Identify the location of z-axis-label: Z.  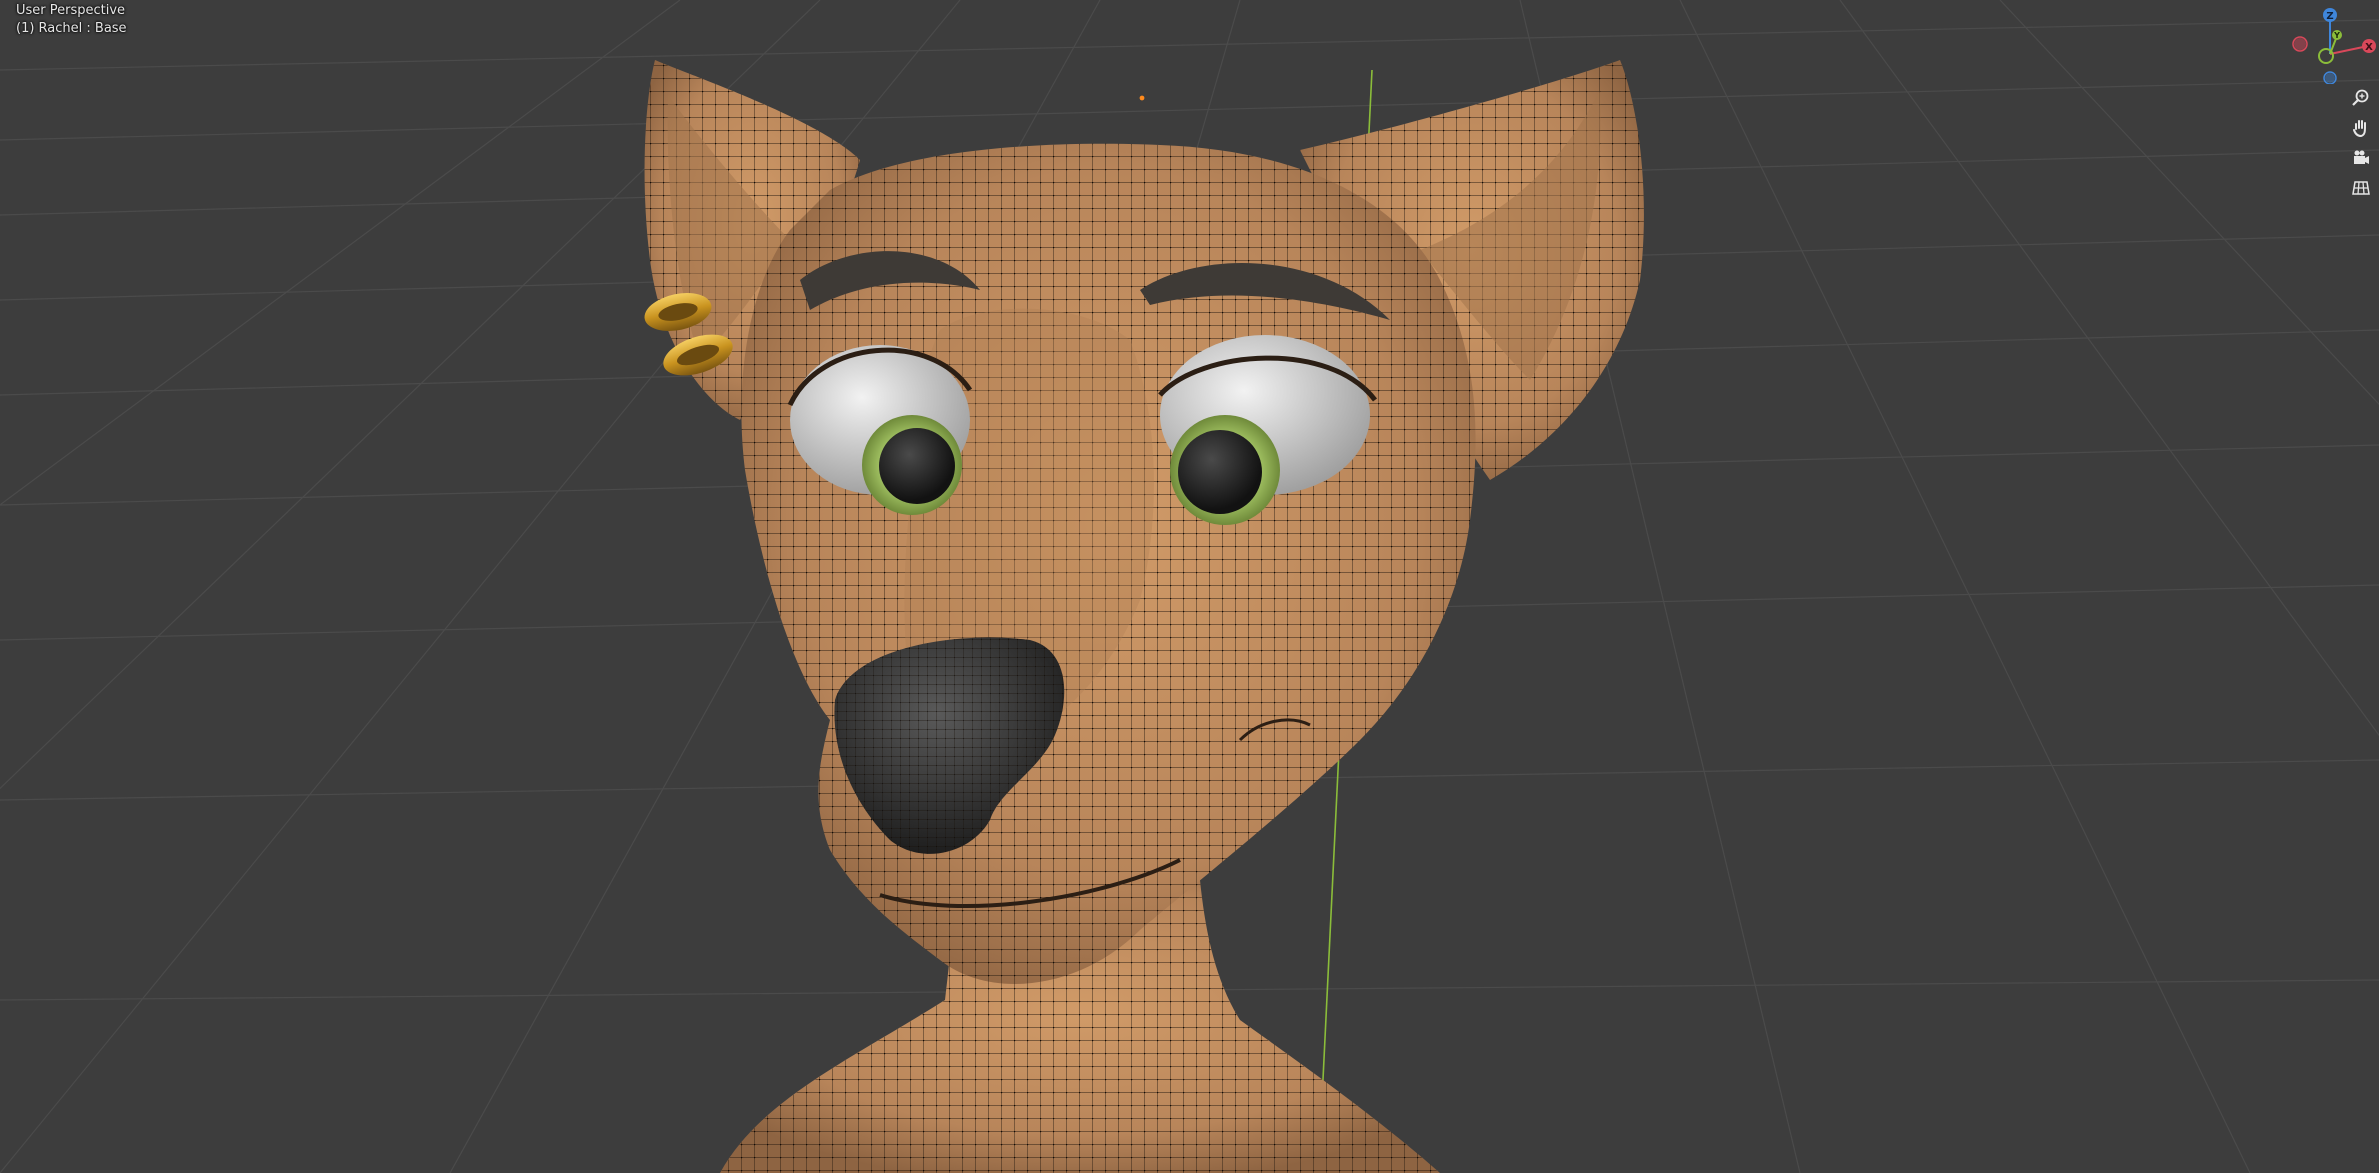
(2329, 16).